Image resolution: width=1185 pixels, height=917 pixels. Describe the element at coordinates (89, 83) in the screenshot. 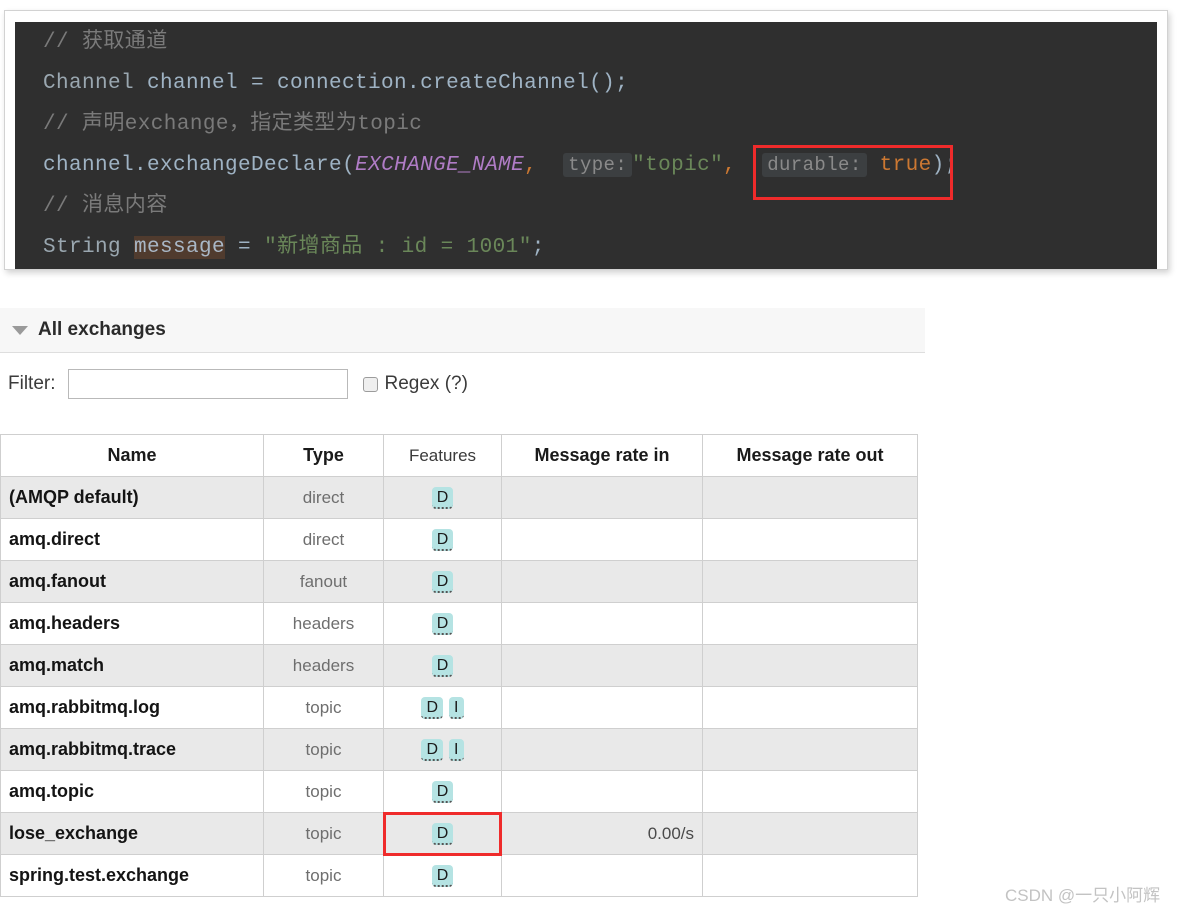

I see `code-token: Channel` at that location.